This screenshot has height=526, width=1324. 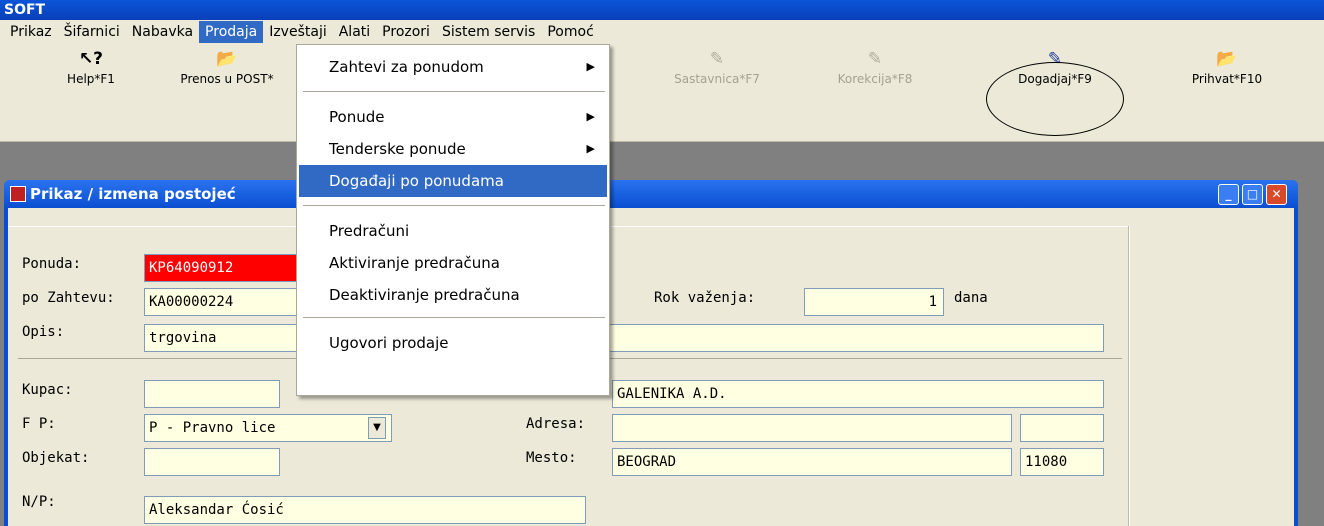 I want to click on menu-item-label: Zahtevi za ponudom, so click(x=406, y=67).